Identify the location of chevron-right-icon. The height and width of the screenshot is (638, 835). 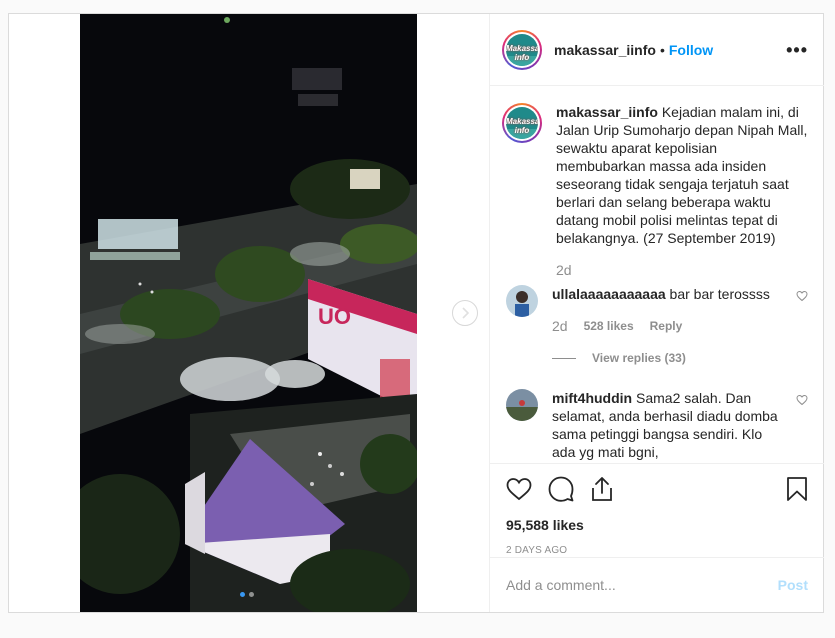
(466, 313).